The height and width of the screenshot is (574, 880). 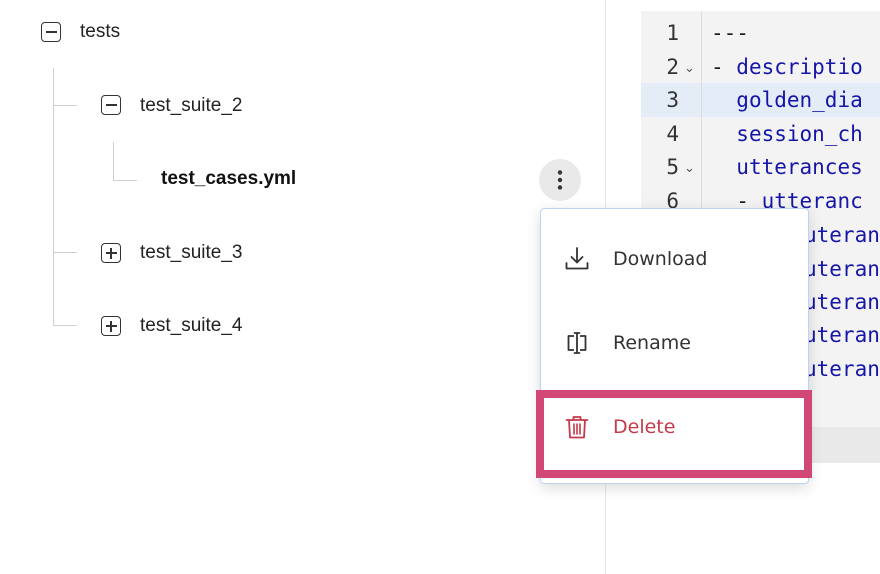 What do you see at coordinates (644, 427) in the screenshot?
I see `menu-item-label: Delete` at bounding box center [644, 427].